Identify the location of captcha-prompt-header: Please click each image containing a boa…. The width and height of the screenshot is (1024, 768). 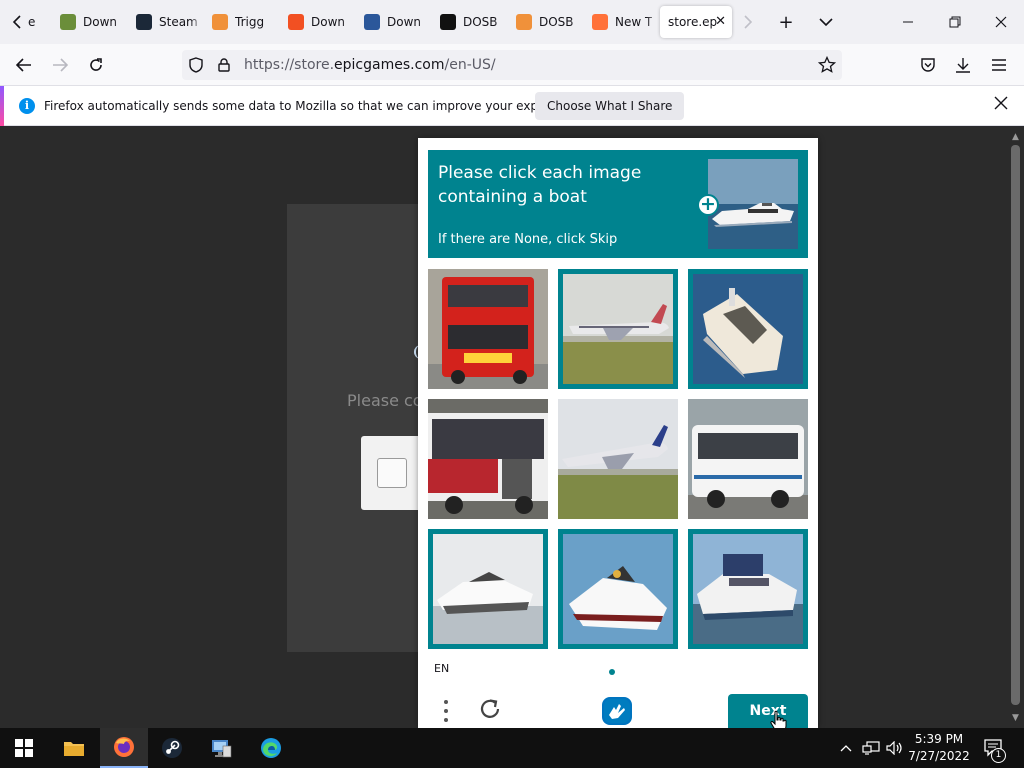
(618, 204).